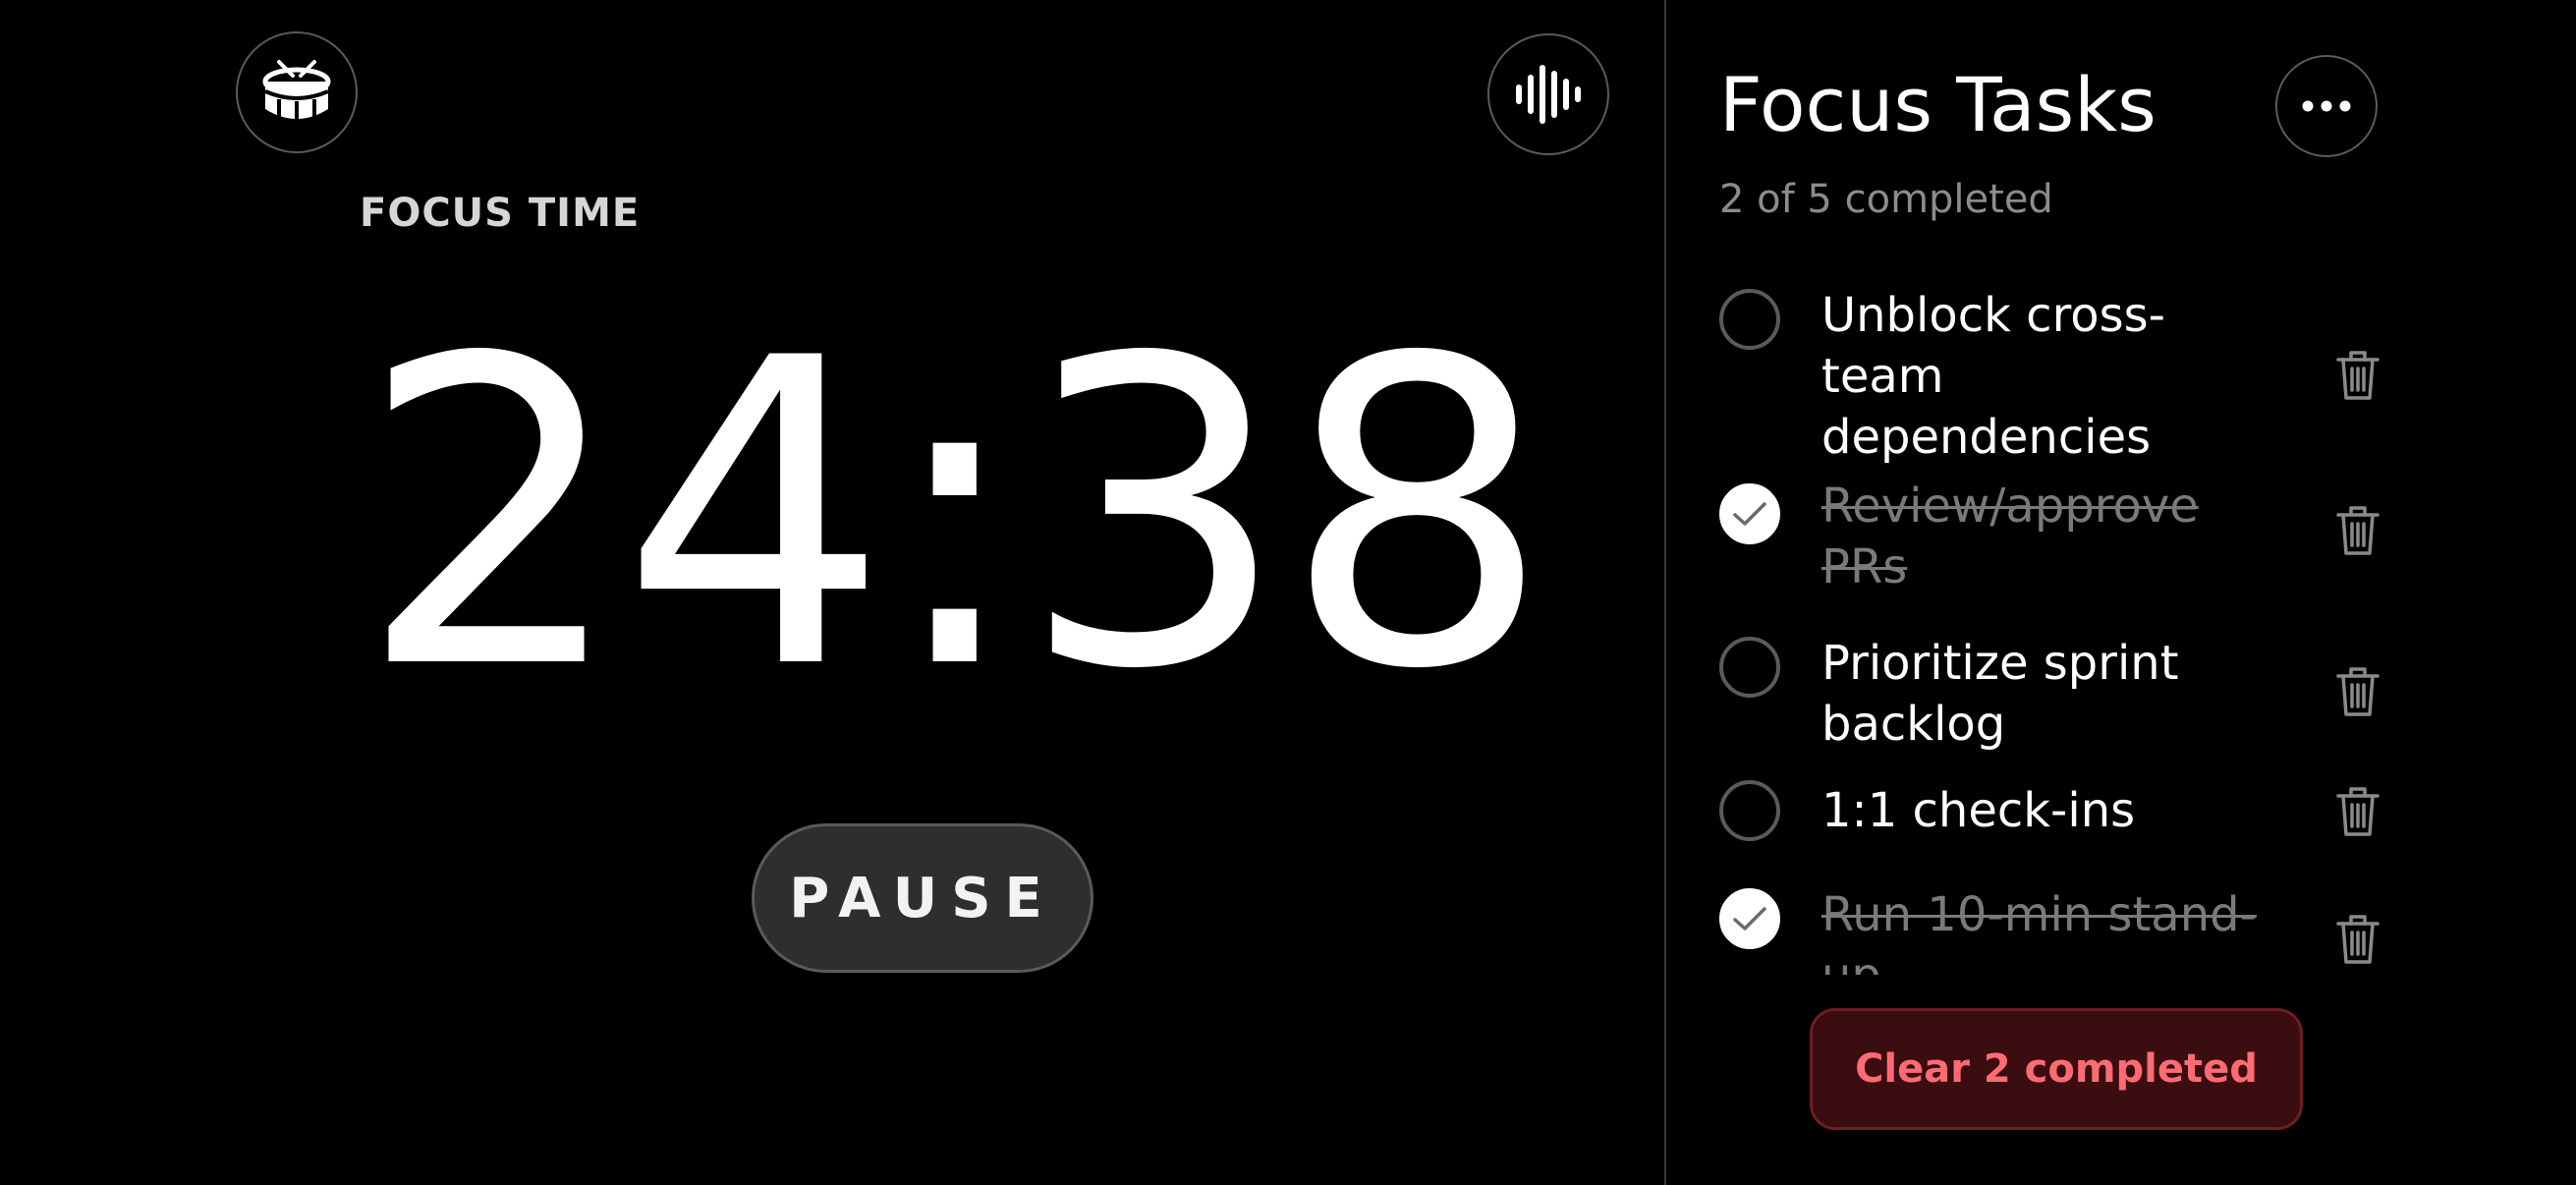 The image size is (2576, 1185). What do you see at coordinates (2056, 1069) in the screenshot?
I see `clear-completed-button: Clear 2 completed` at bounding box center [2056, 1069].